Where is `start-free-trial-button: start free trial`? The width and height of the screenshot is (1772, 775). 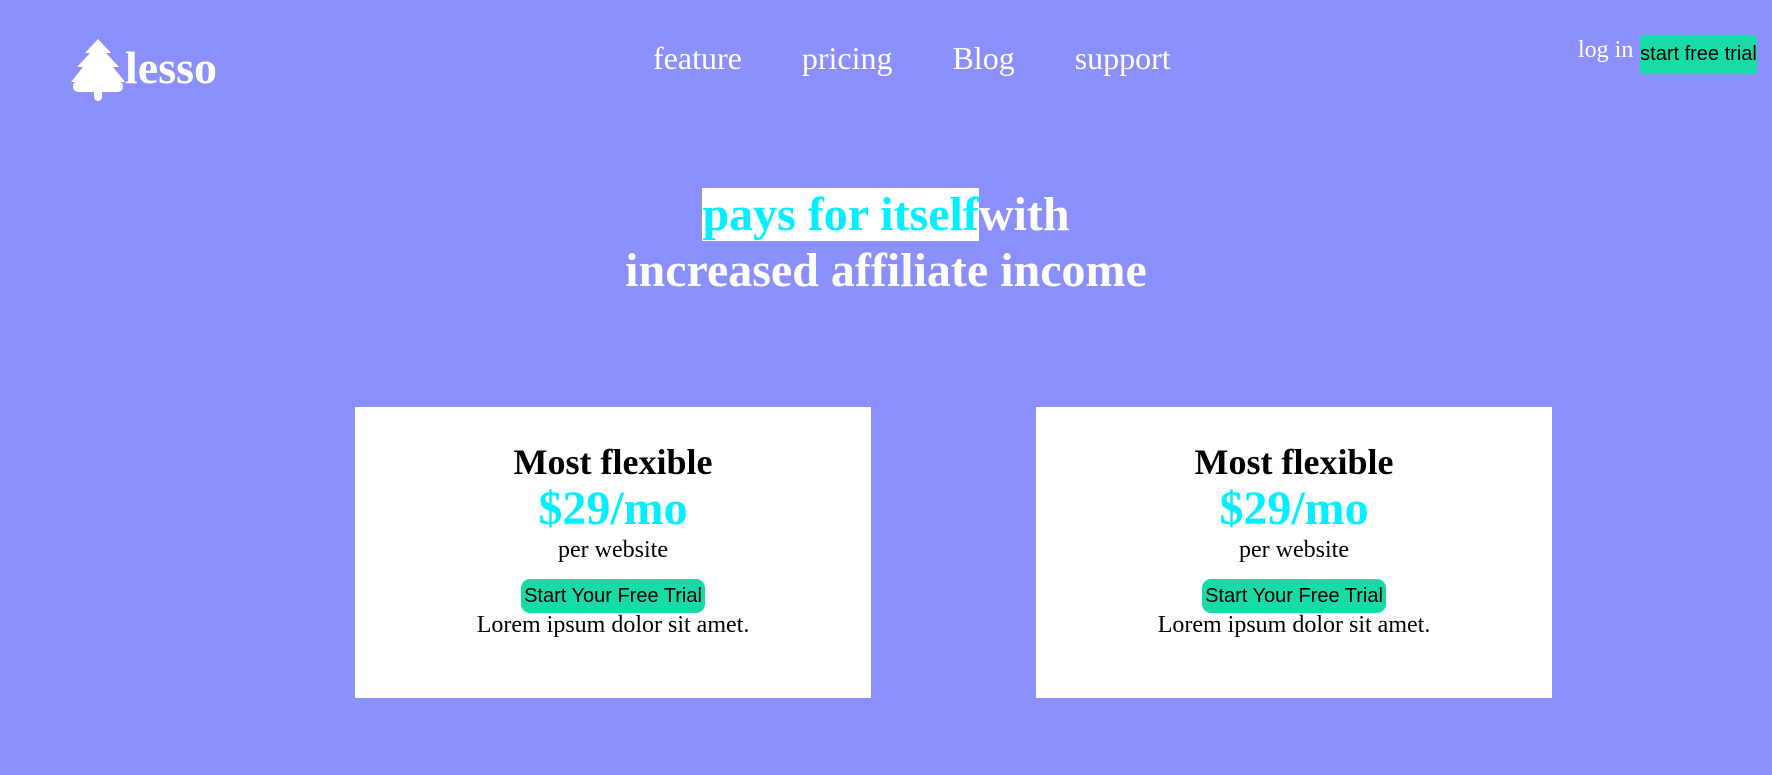
start-free-trial-button: start free trial is located at coordinates (1698, 54).